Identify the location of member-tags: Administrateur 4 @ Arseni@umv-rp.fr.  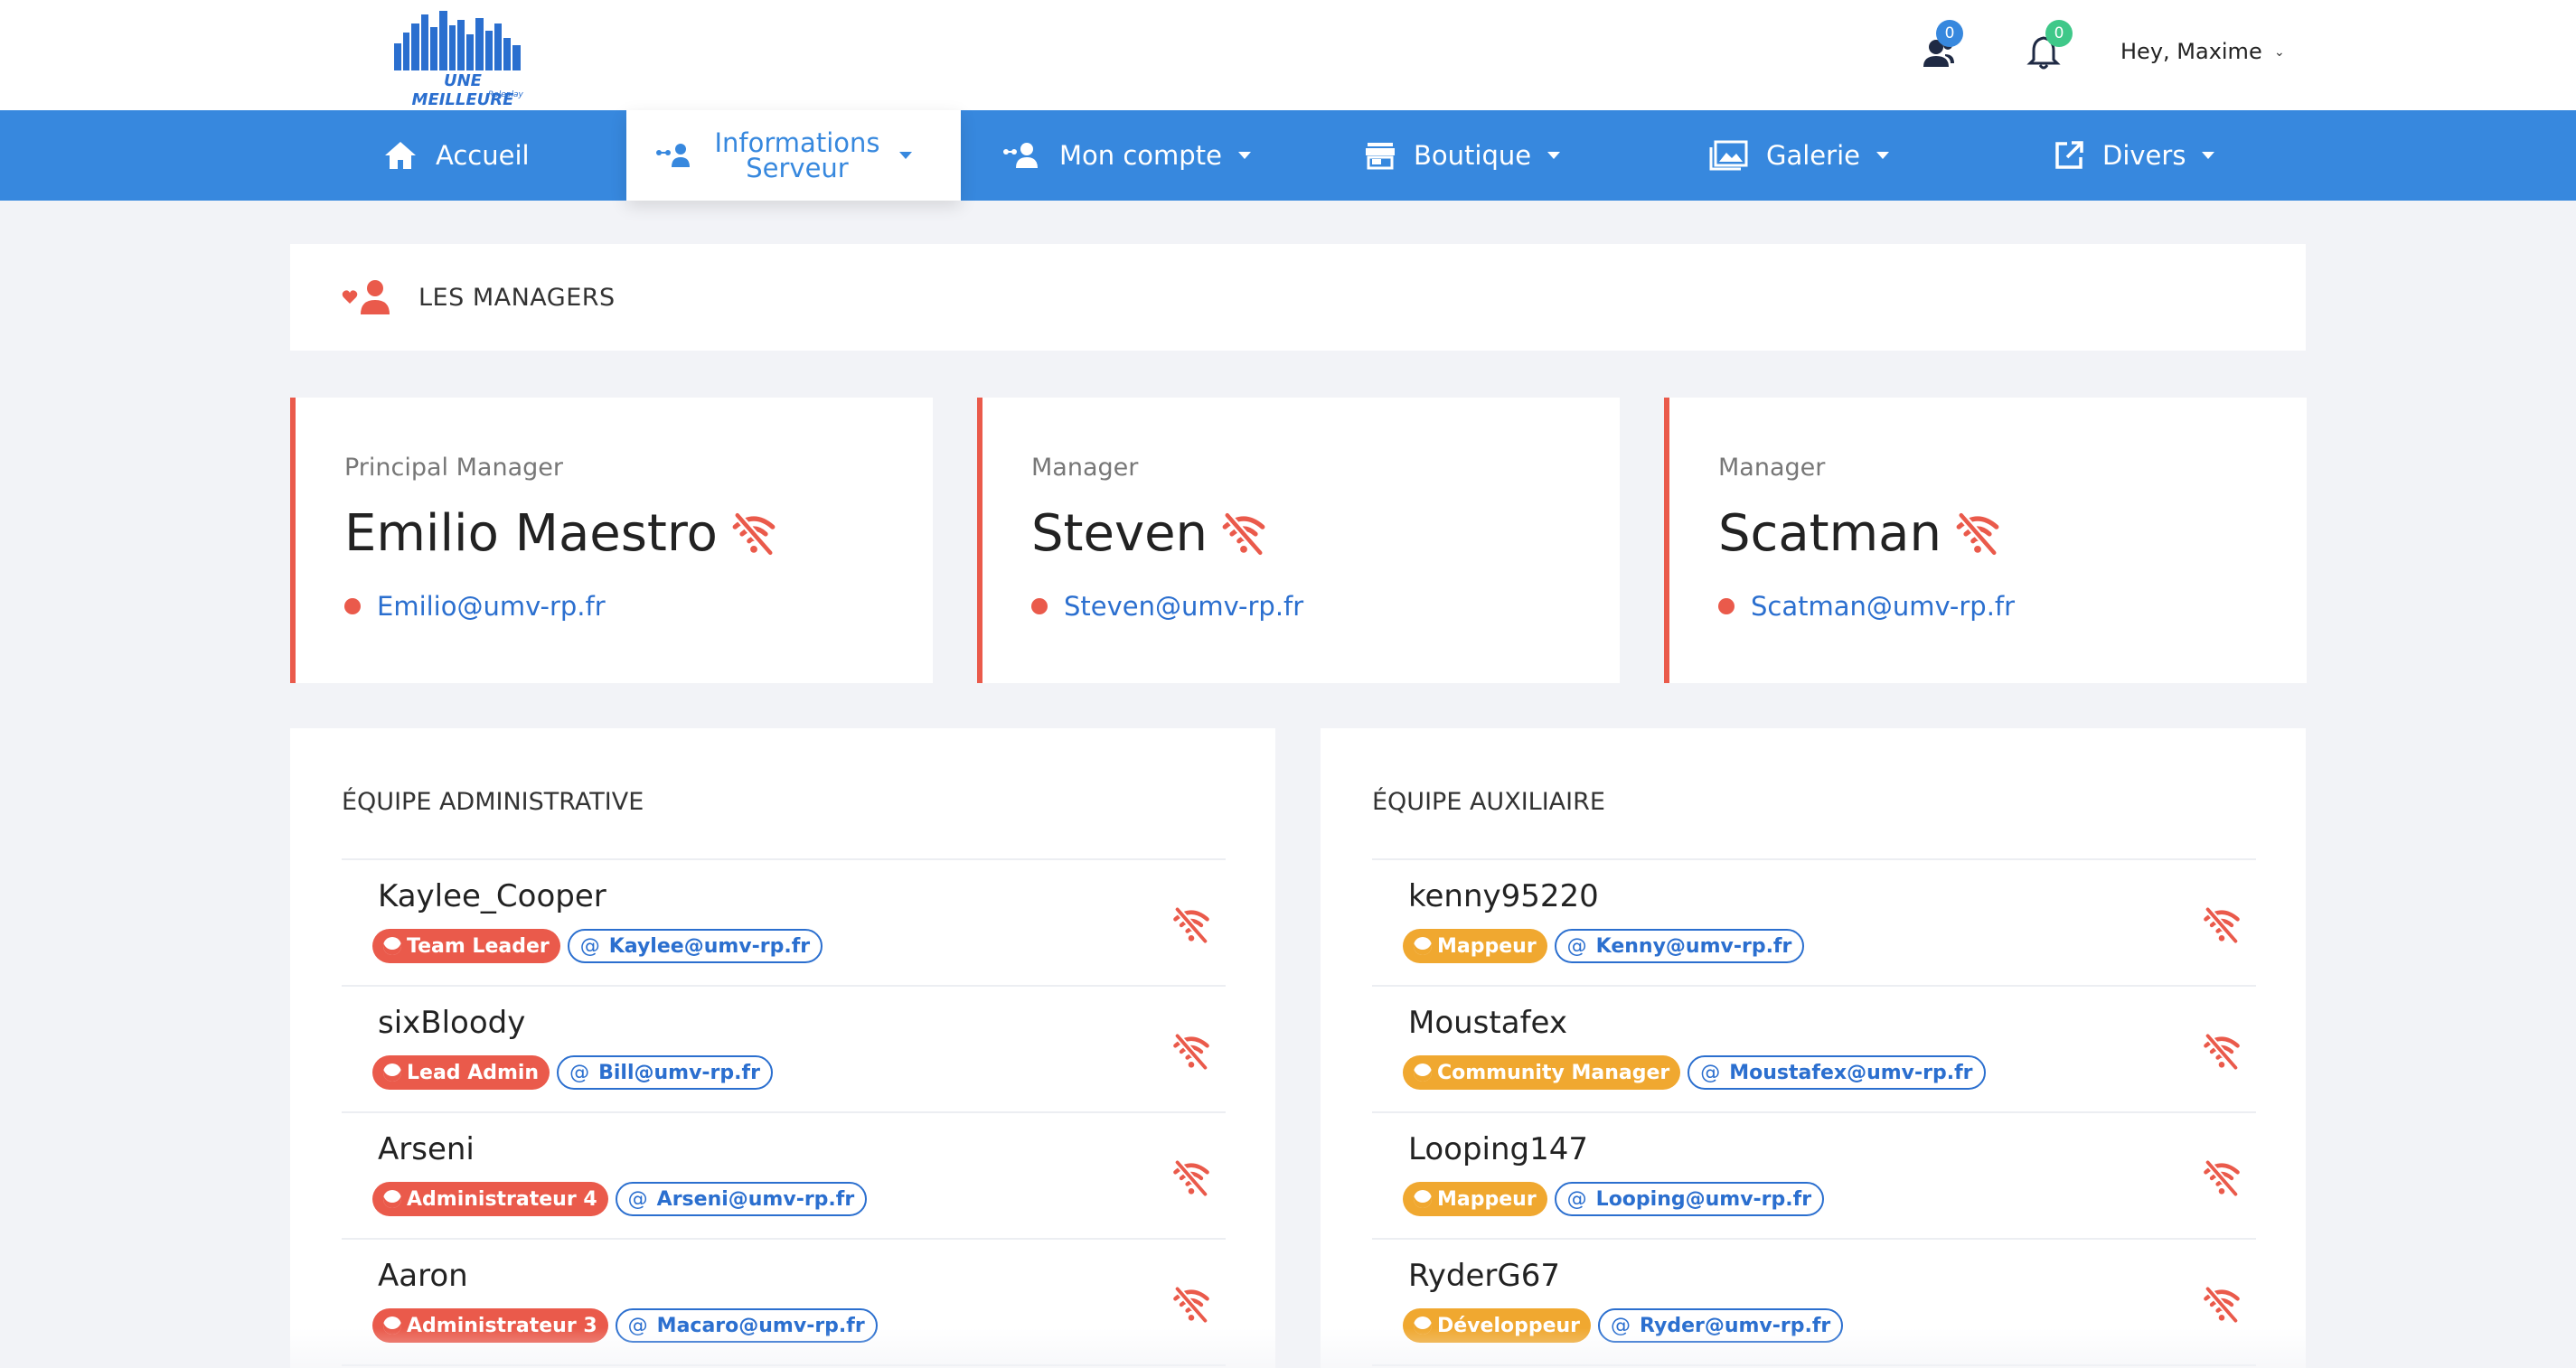
(623, 1199).